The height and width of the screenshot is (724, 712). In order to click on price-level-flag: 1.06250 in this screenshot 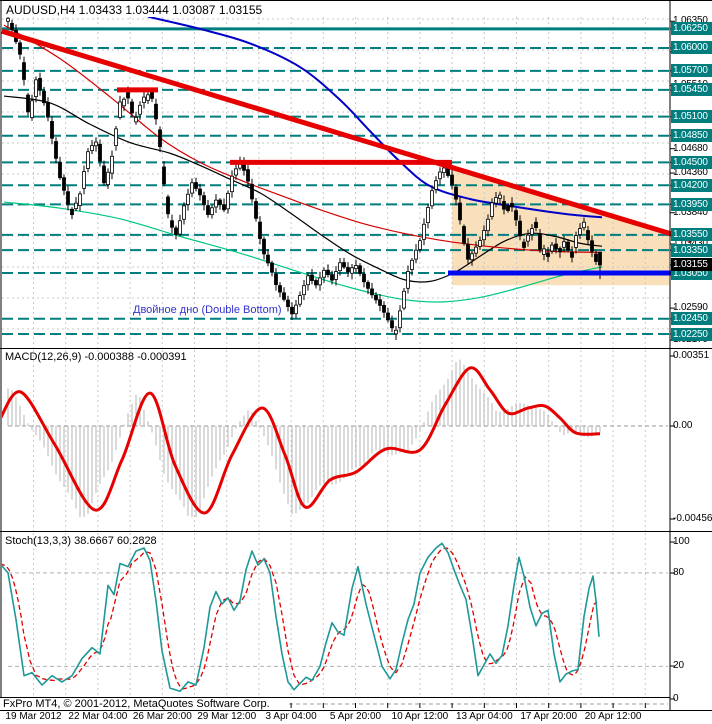, I will do `click(691, 29)`.